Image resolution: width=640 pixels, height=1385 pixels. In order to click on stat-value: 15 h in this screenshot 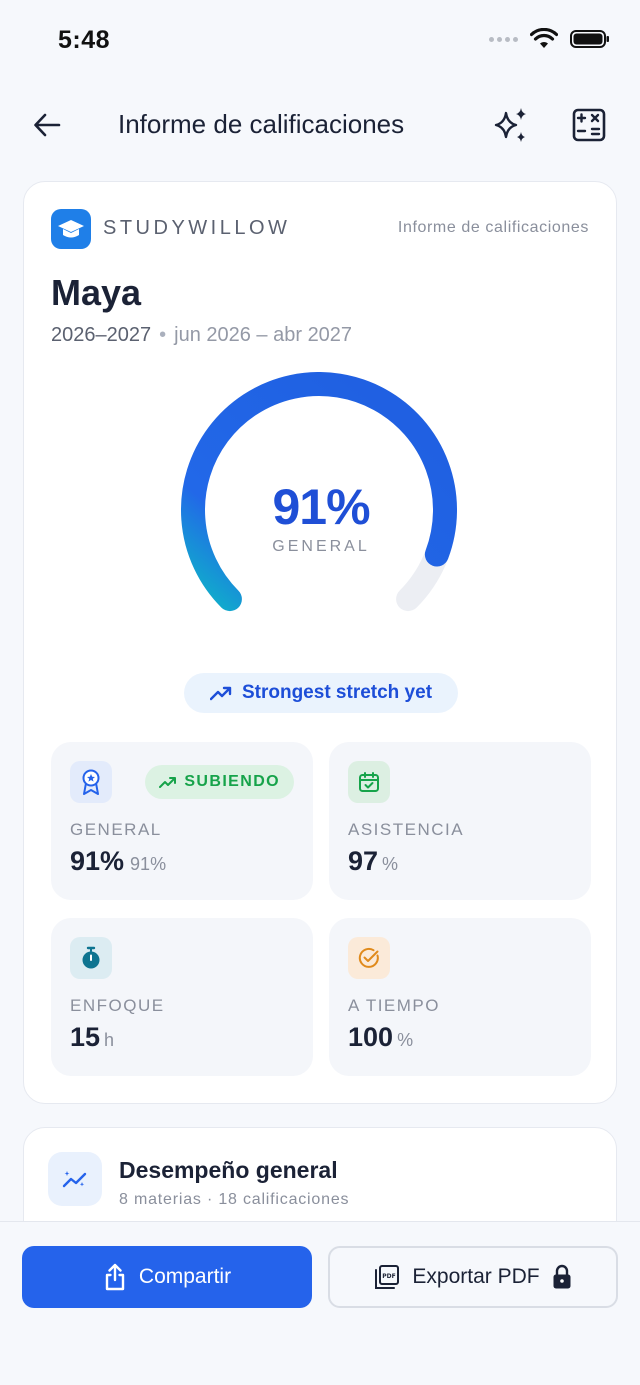, I will do `click(92, 1037)`.